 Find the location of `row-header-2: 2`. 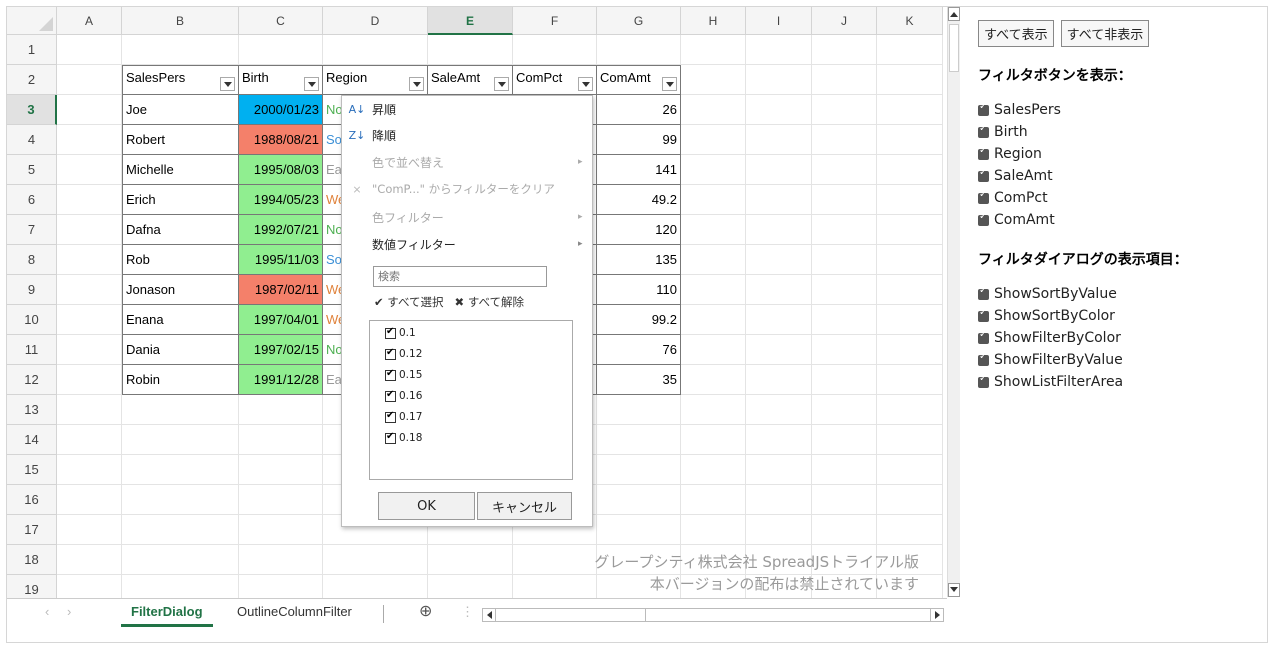

row-header-2: 2 is located at coordinates (32, 80).